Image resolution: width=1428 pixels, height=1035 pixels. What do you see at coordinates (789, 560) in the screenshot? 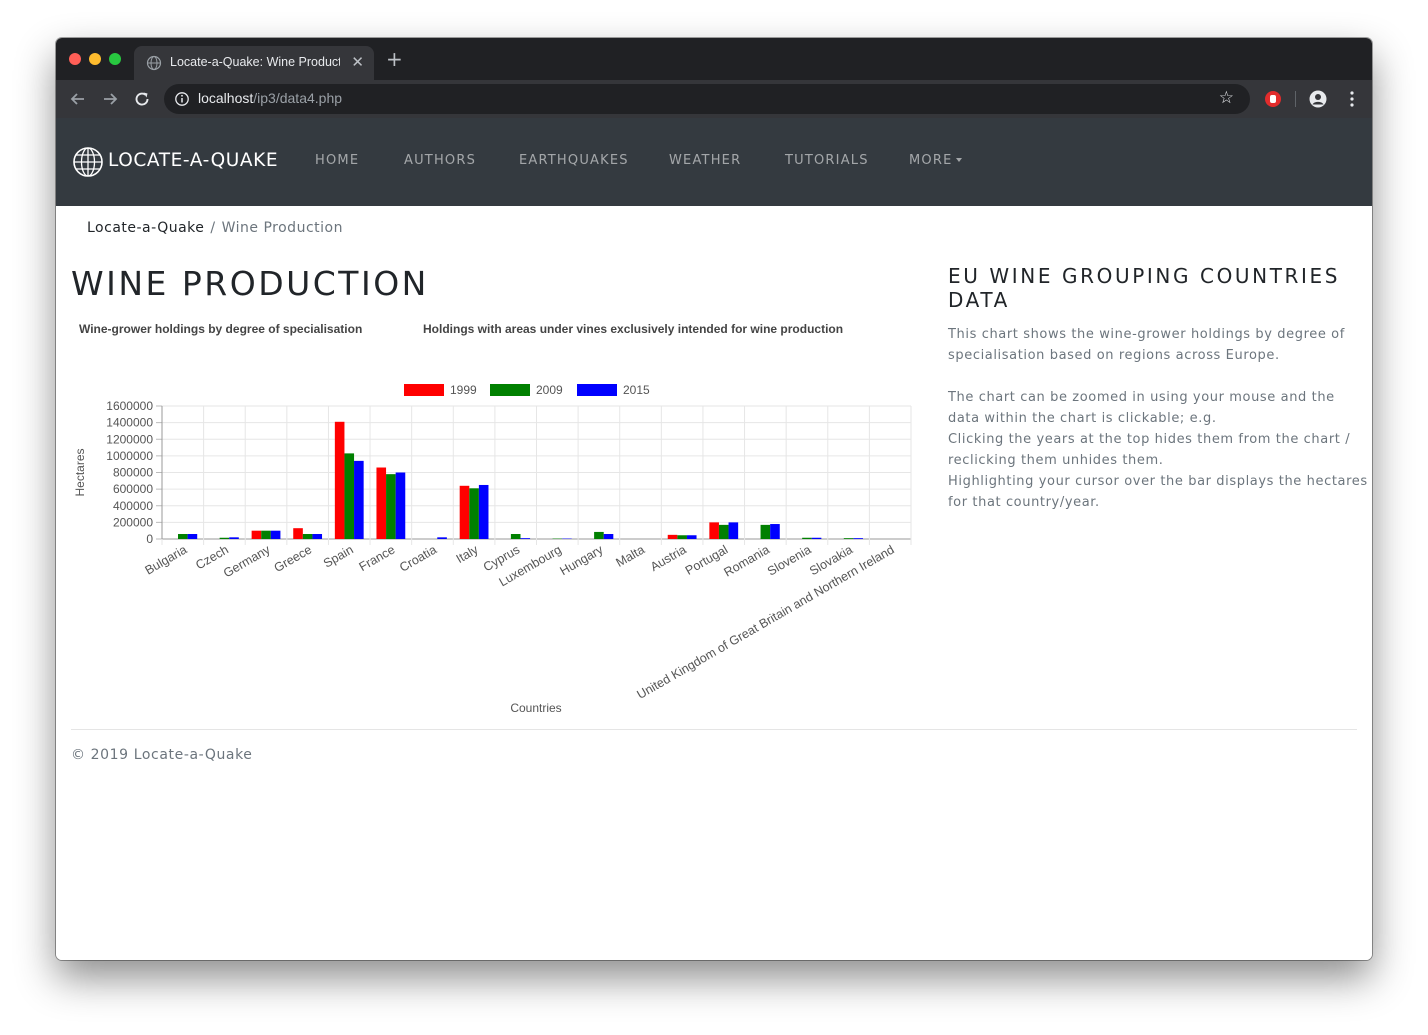
I see `x-tick-label: Slovenia` at bounding box center [789, 560].